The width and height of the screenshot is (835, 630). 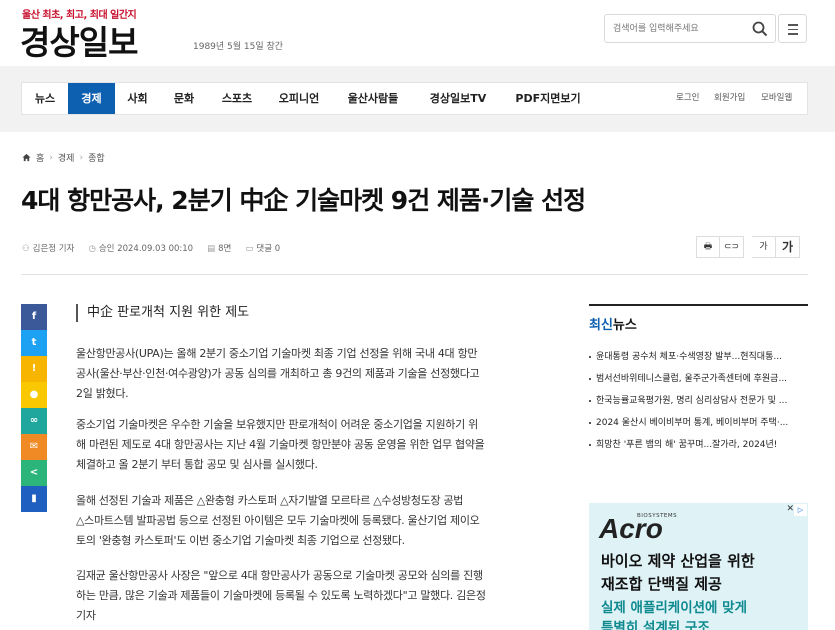 I want to click on share-icon: <, so click(x=34, y=473).